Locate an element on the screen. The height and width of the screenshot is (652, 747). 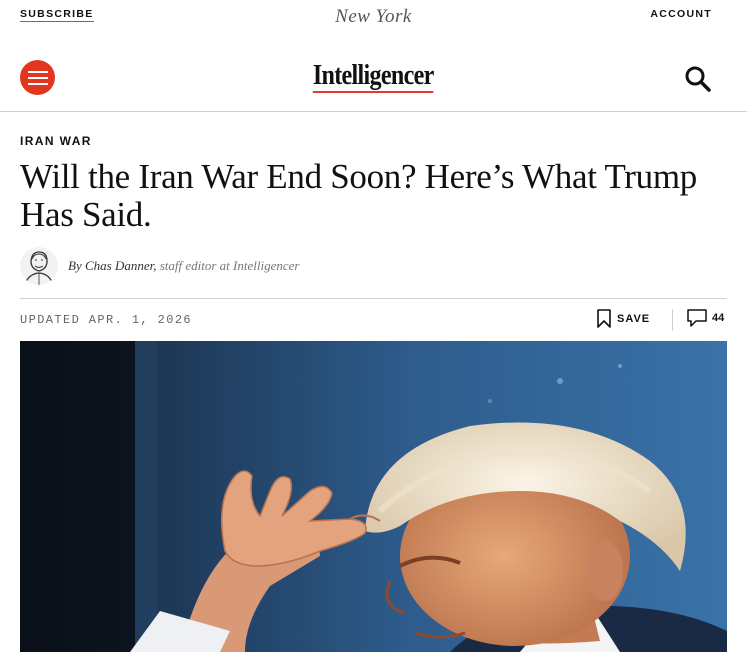
intelligencer-logo: Intelligencer is located at coordinates (373, 77).